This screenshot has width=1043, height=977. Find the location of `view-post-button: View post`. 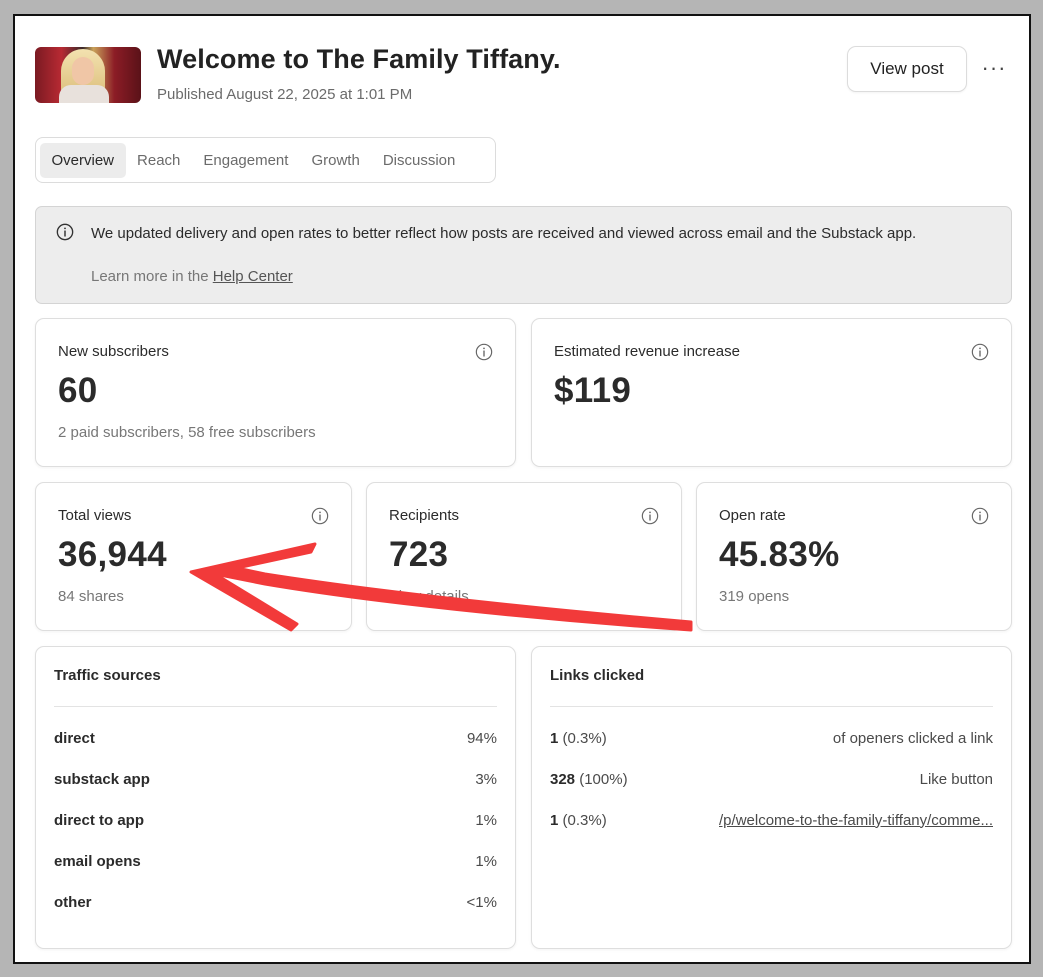

view-post-button: View post is located at coordinates (907, 69).